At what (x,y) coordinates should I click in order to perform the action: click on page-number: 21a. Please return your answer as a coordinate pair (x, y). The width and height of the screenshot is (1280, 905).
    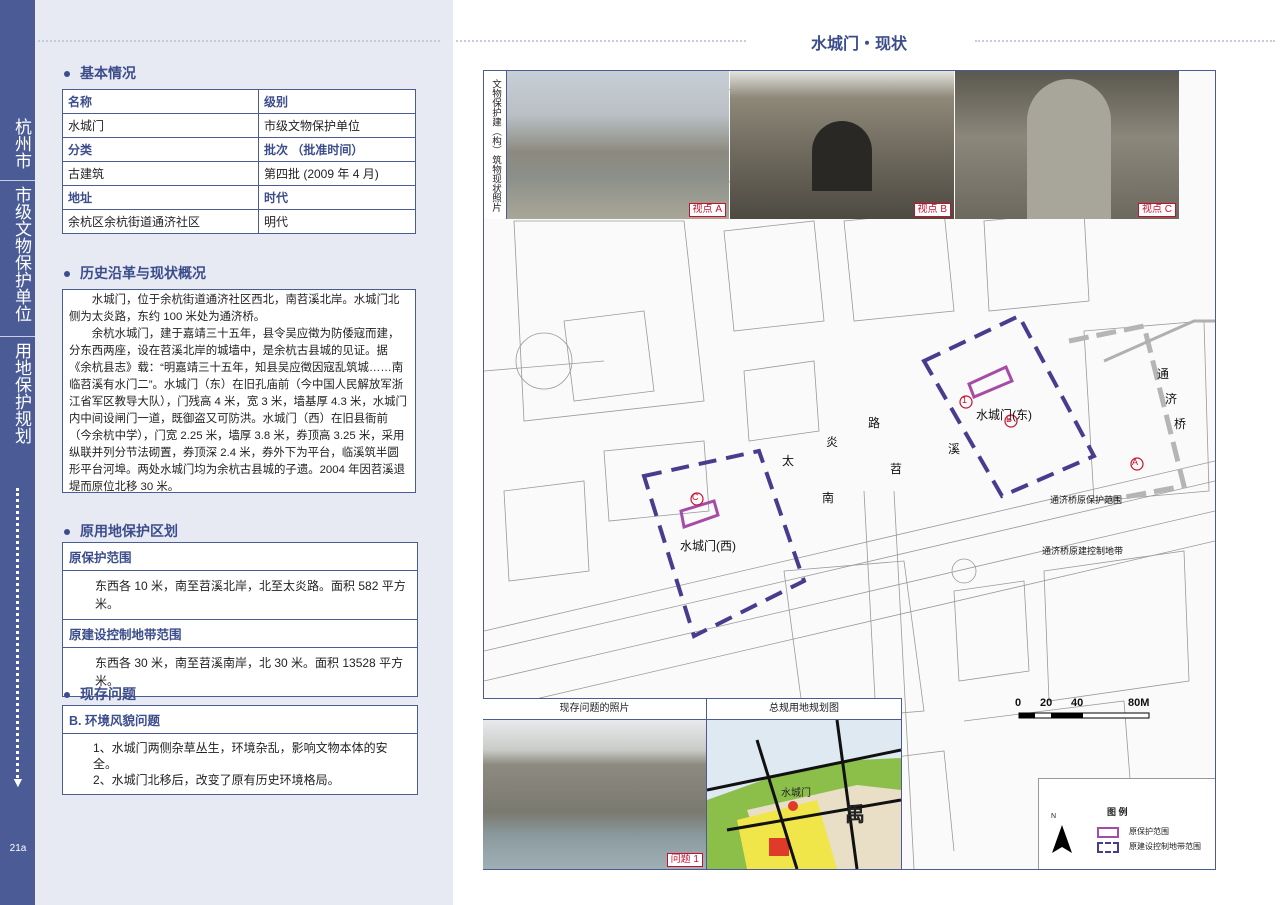
    Looking at the image, I should click on (18, 848).